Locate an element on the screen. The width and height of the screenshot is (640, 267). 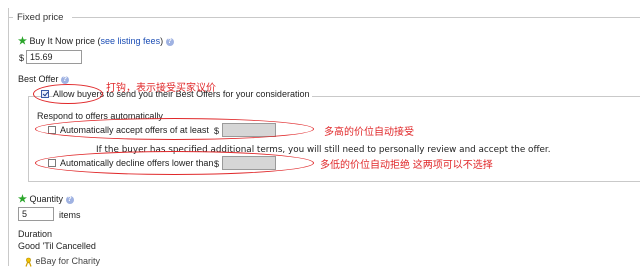
quantity-label: Quantity is located at coordinates (46, 199).